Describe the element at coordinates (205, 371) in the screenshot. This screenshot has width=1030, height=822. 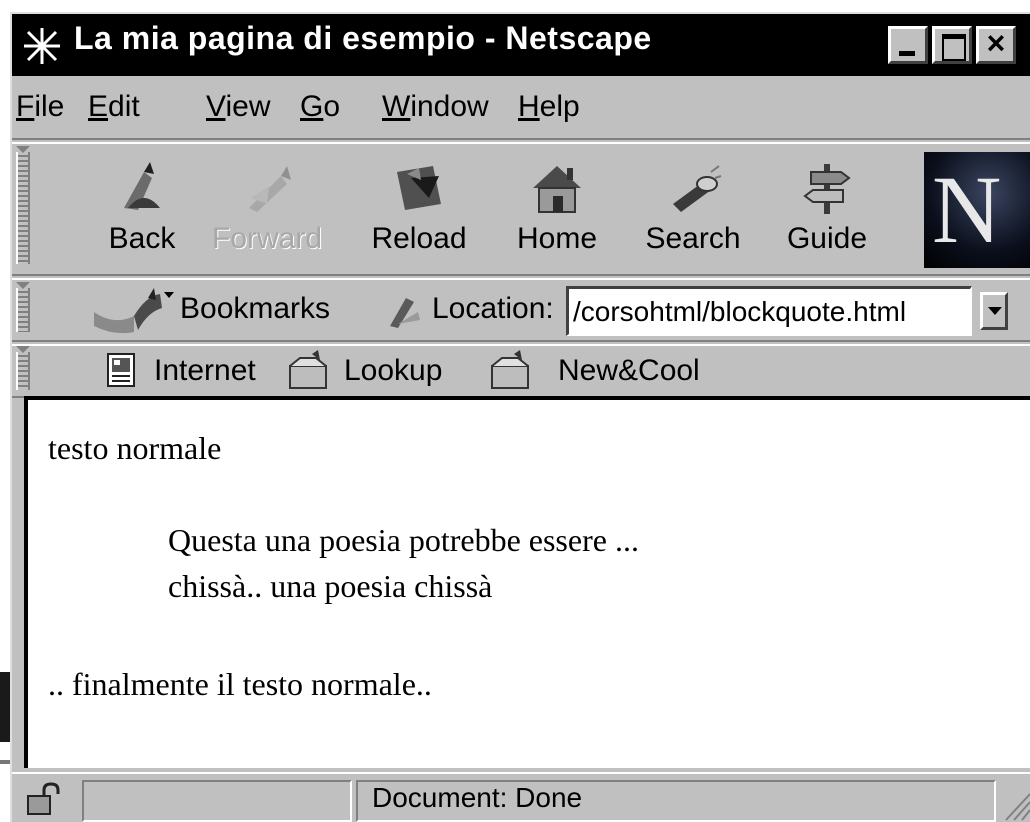
I see `internet-link: Internet` at that location.